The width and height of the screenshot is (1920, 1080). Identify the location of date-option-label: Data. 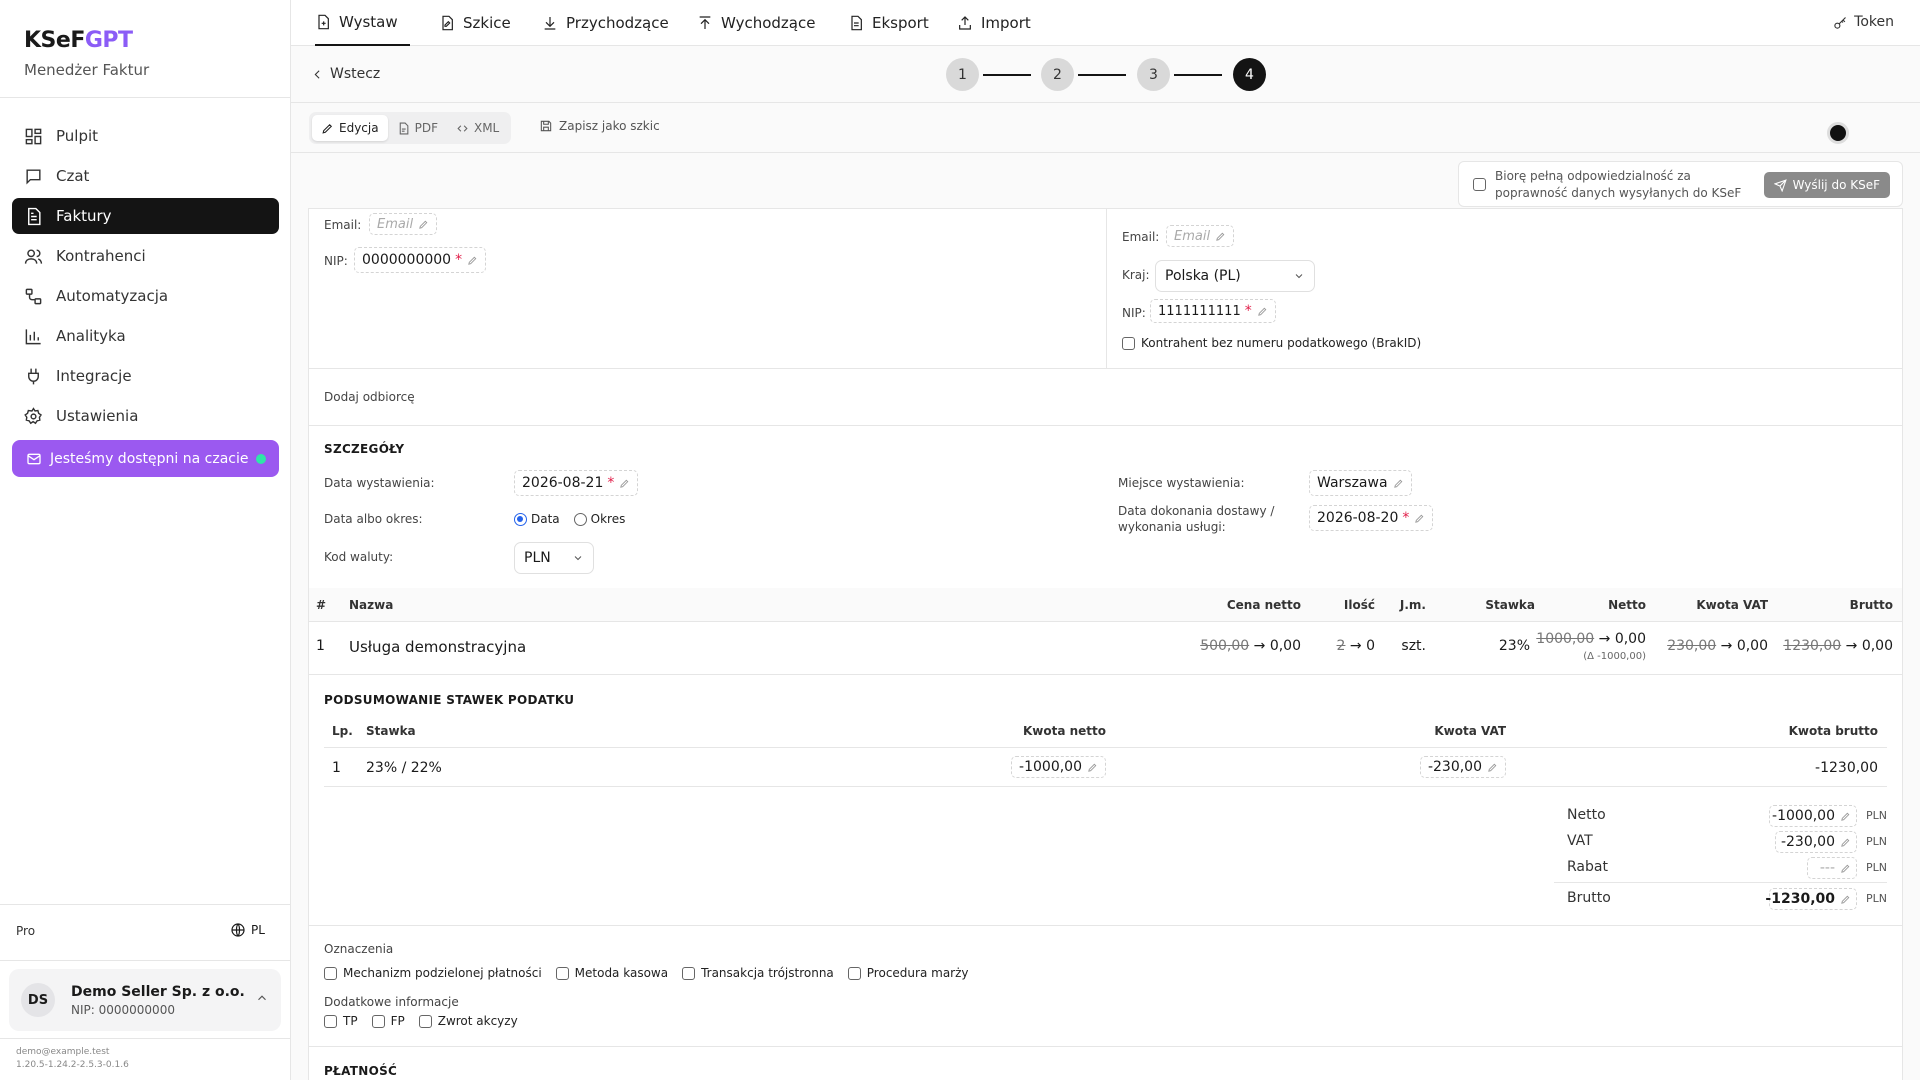
(545, 519).